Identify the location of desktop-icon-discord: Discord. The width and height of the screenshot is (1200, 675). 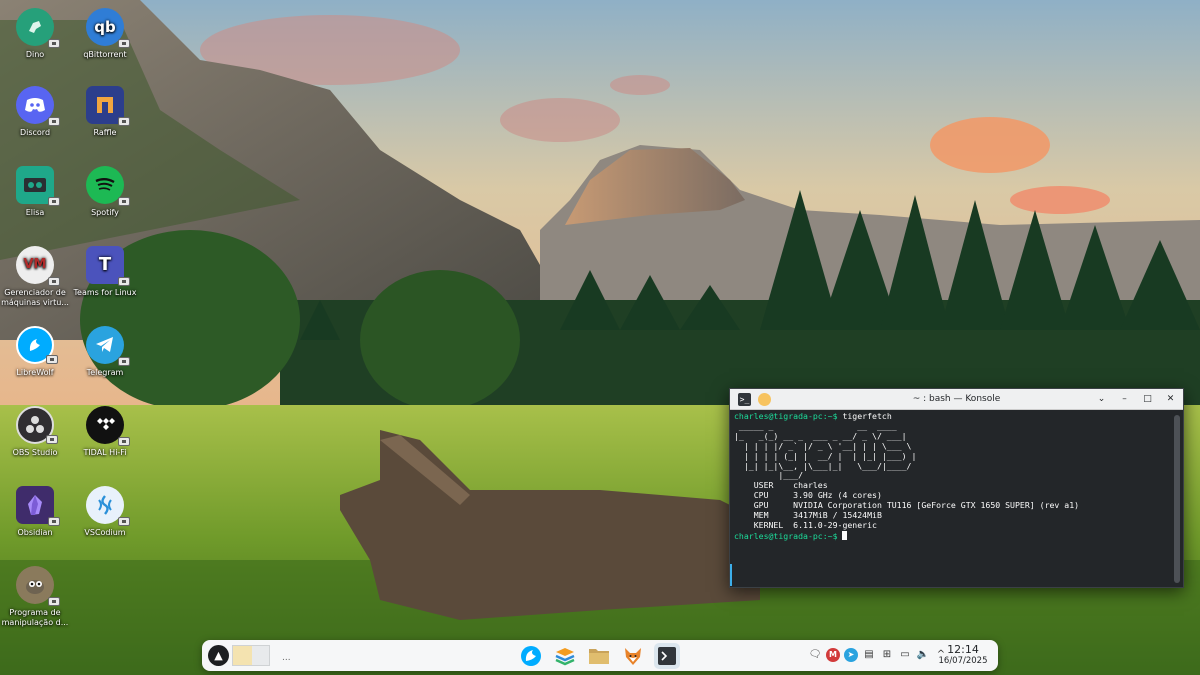
(35, 112).